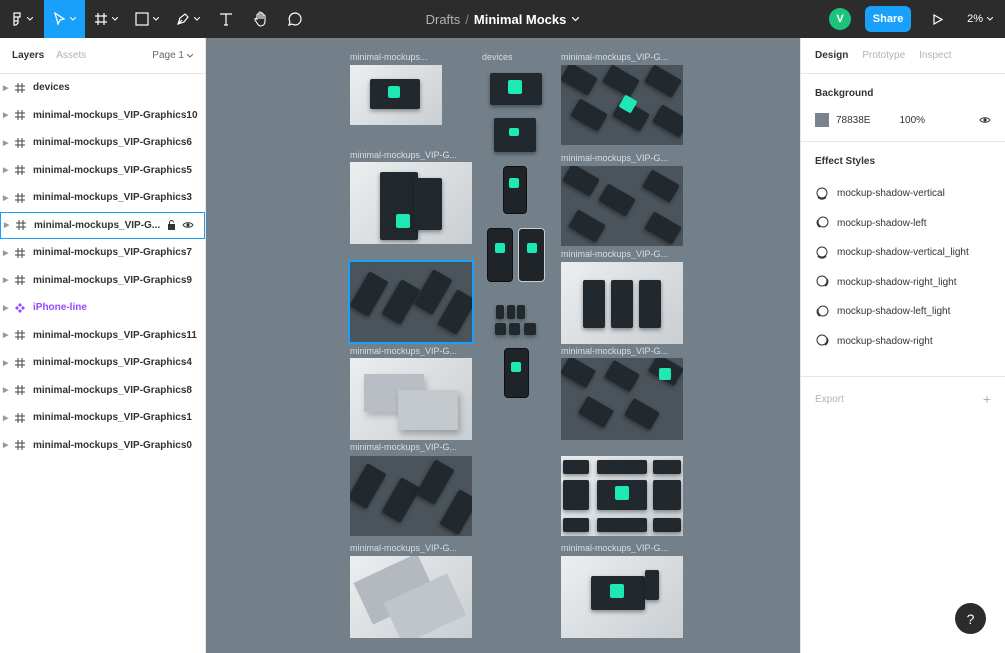  Describe the element at coordinates (171, 225) in the screenshot. I see `lock-icon` at that location.